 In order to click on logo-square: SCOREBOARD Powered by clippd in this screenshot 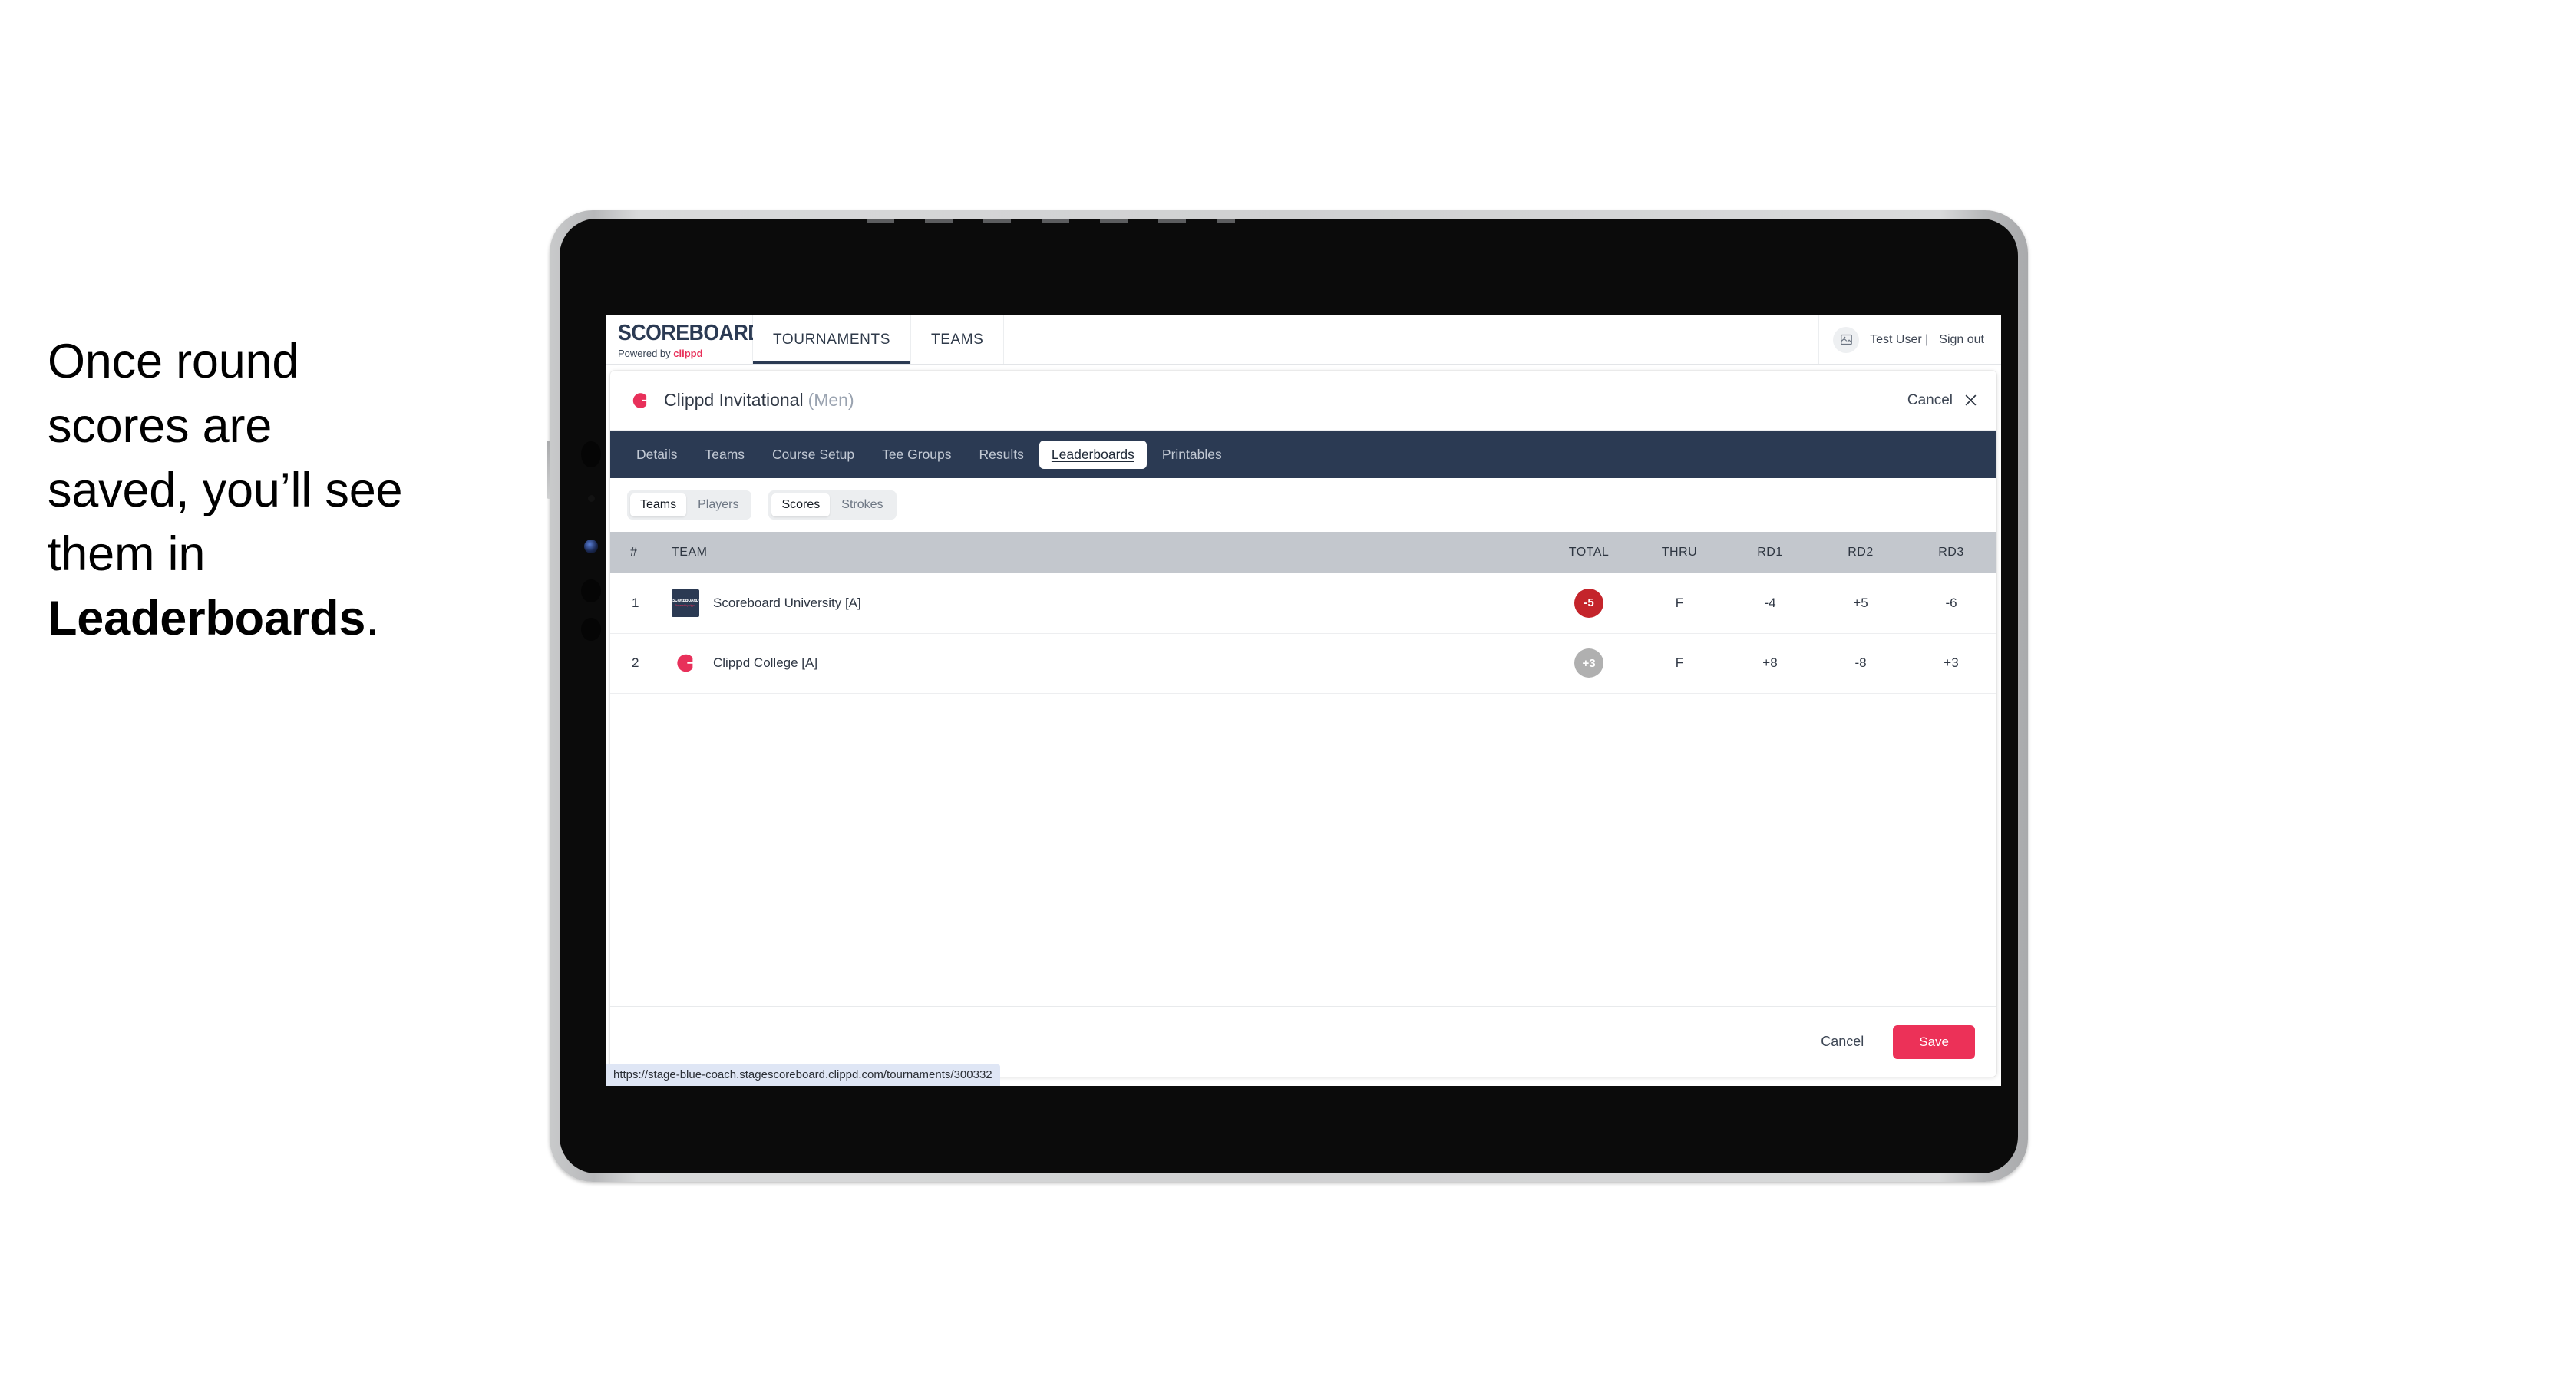, I will do `click(685, 603)`.